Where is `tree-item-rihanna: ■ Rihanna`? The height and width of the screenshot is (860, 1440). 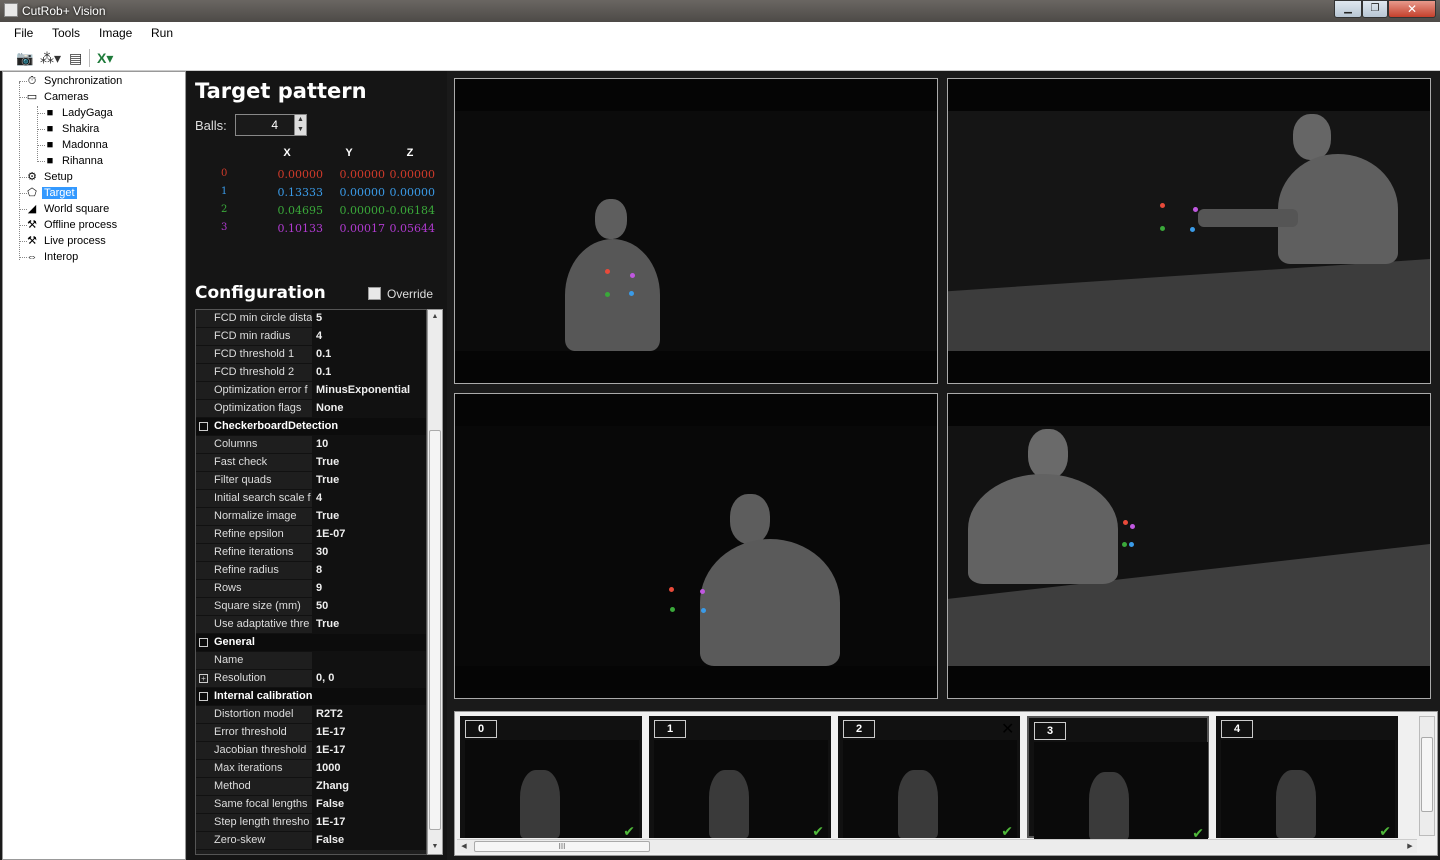 tree-item-rihanna: ■ Rihanna is located at coordinates (74, 161).